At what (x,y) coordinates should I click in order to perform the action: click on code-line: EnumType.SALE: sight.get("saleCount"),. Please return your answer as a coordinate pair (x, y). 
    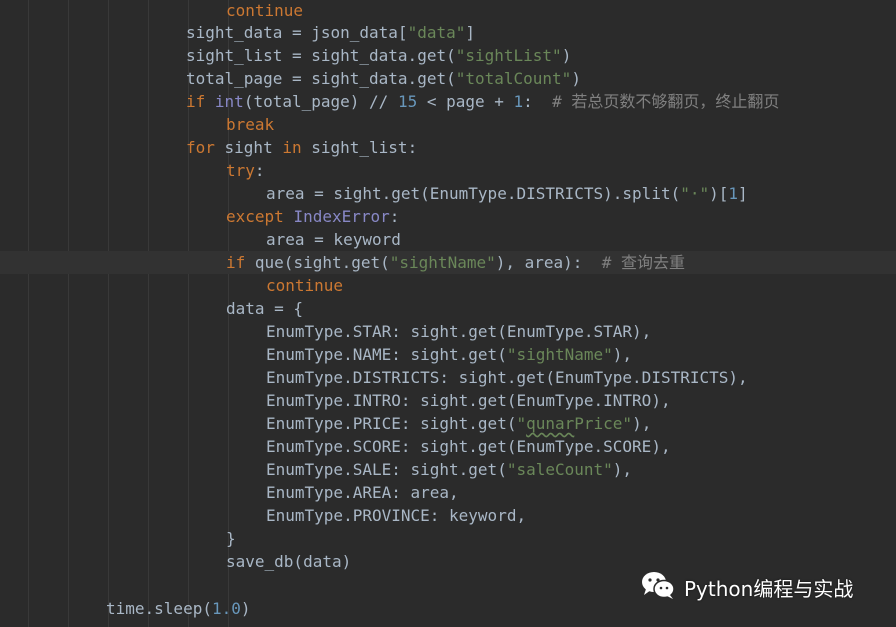
    Looking at the image, I should click on (448, 469).